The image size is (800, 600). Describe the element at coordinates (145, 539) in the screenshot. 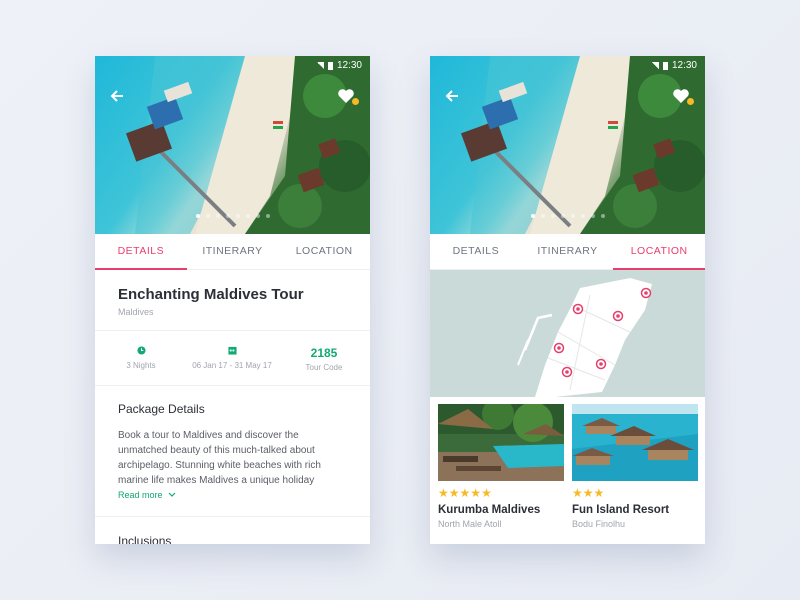

I see `inclusions-title: Inclusions` at that location.